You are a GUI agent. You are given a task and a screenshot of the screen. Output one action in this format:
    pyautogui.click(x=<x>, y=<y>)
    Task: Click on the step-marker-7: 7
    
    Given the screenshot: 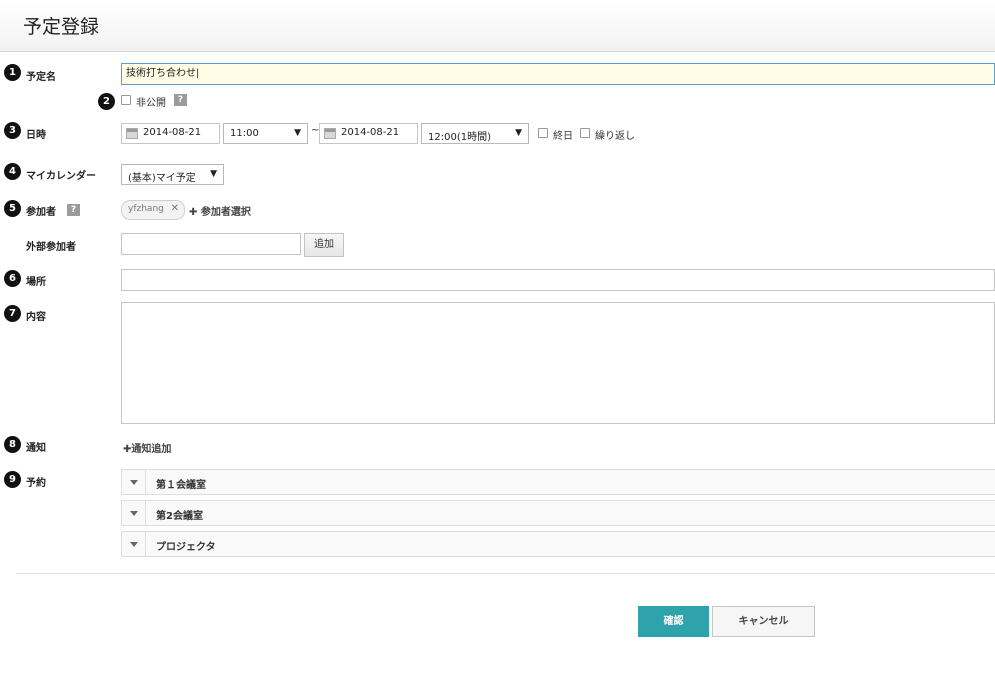 What is the action you would take?
    pyautogui.click(x=12, y=313)
    